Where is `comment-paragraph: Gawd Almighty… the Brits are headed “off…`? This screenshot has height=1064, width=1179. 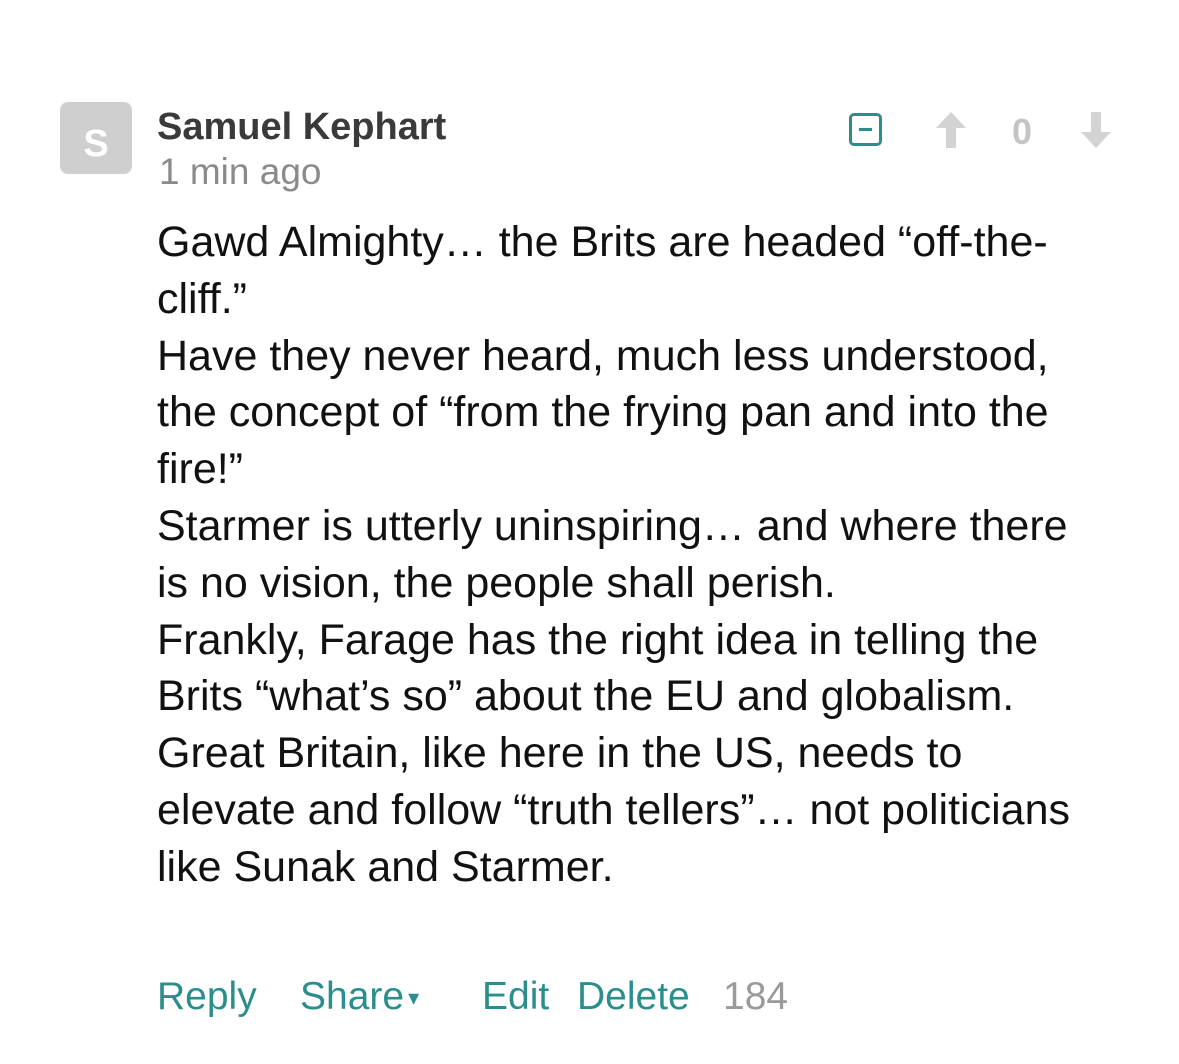 comment-paragraph: Gawd Almighty… the Brits are headed “off… is located at coordinates (602, 270).